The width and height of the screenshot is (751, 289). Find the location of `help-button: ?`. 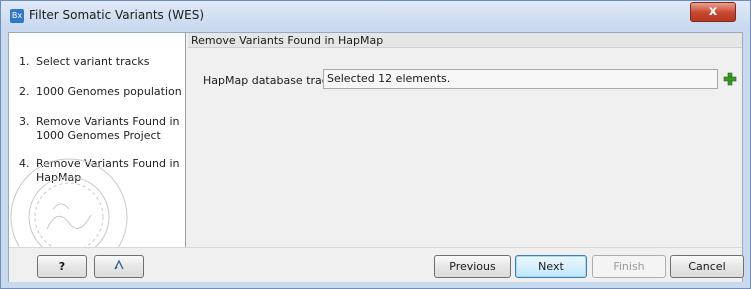

help-button: ? is located at coordinates (62, 266).